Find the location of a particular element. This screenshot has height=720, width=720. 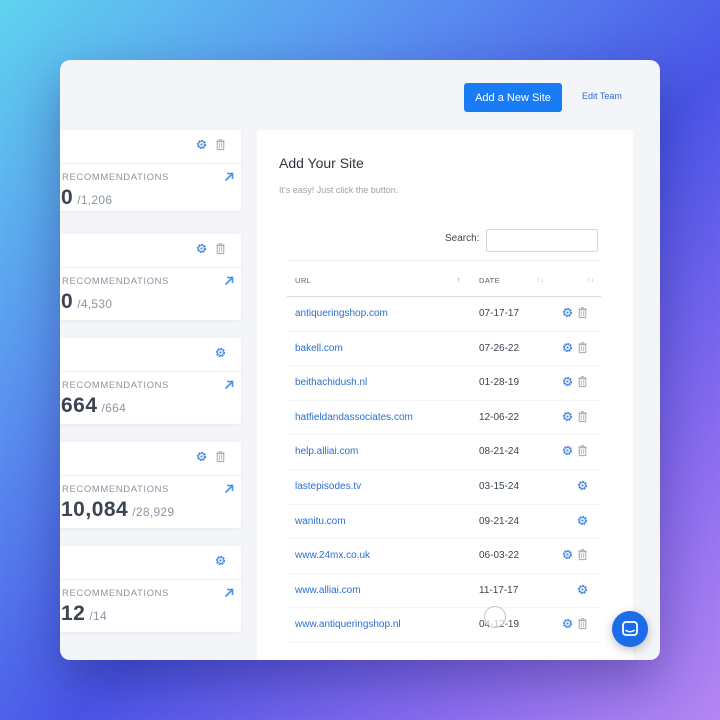

chat-button is located at coordinates (630, 629).